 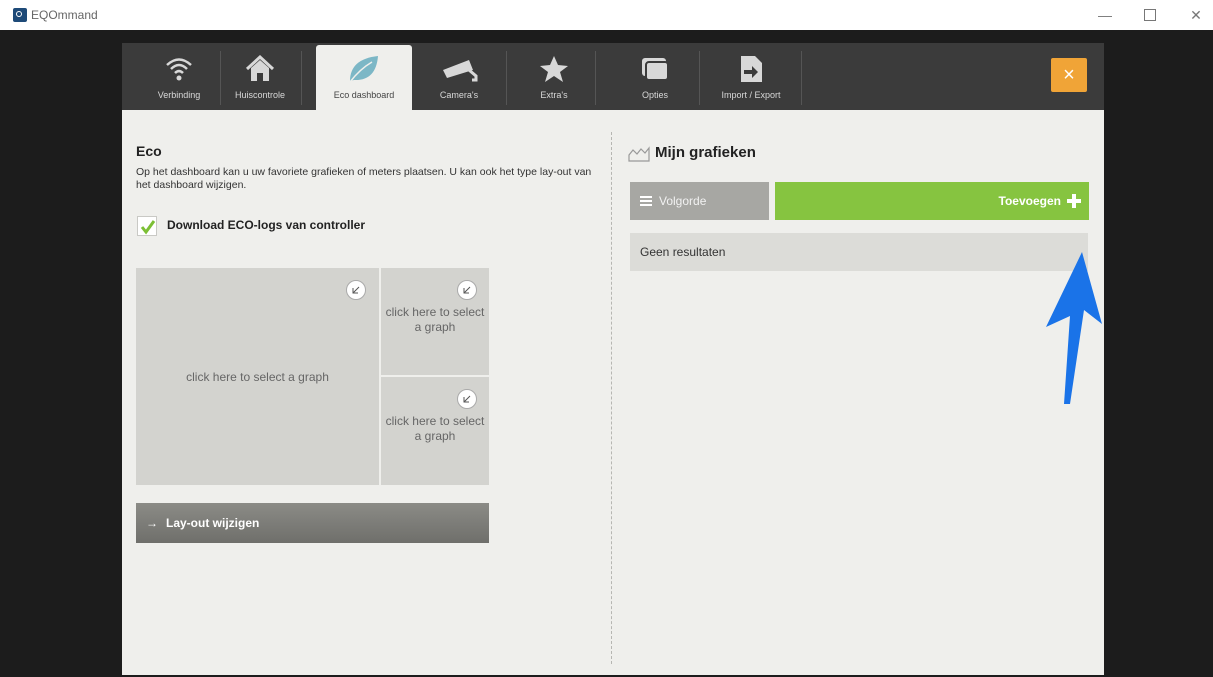 What do you see at coordinates (364, 95) in the screenshot?
I see `tab-label: Eco dashboard` at bounding box center [364, 95].